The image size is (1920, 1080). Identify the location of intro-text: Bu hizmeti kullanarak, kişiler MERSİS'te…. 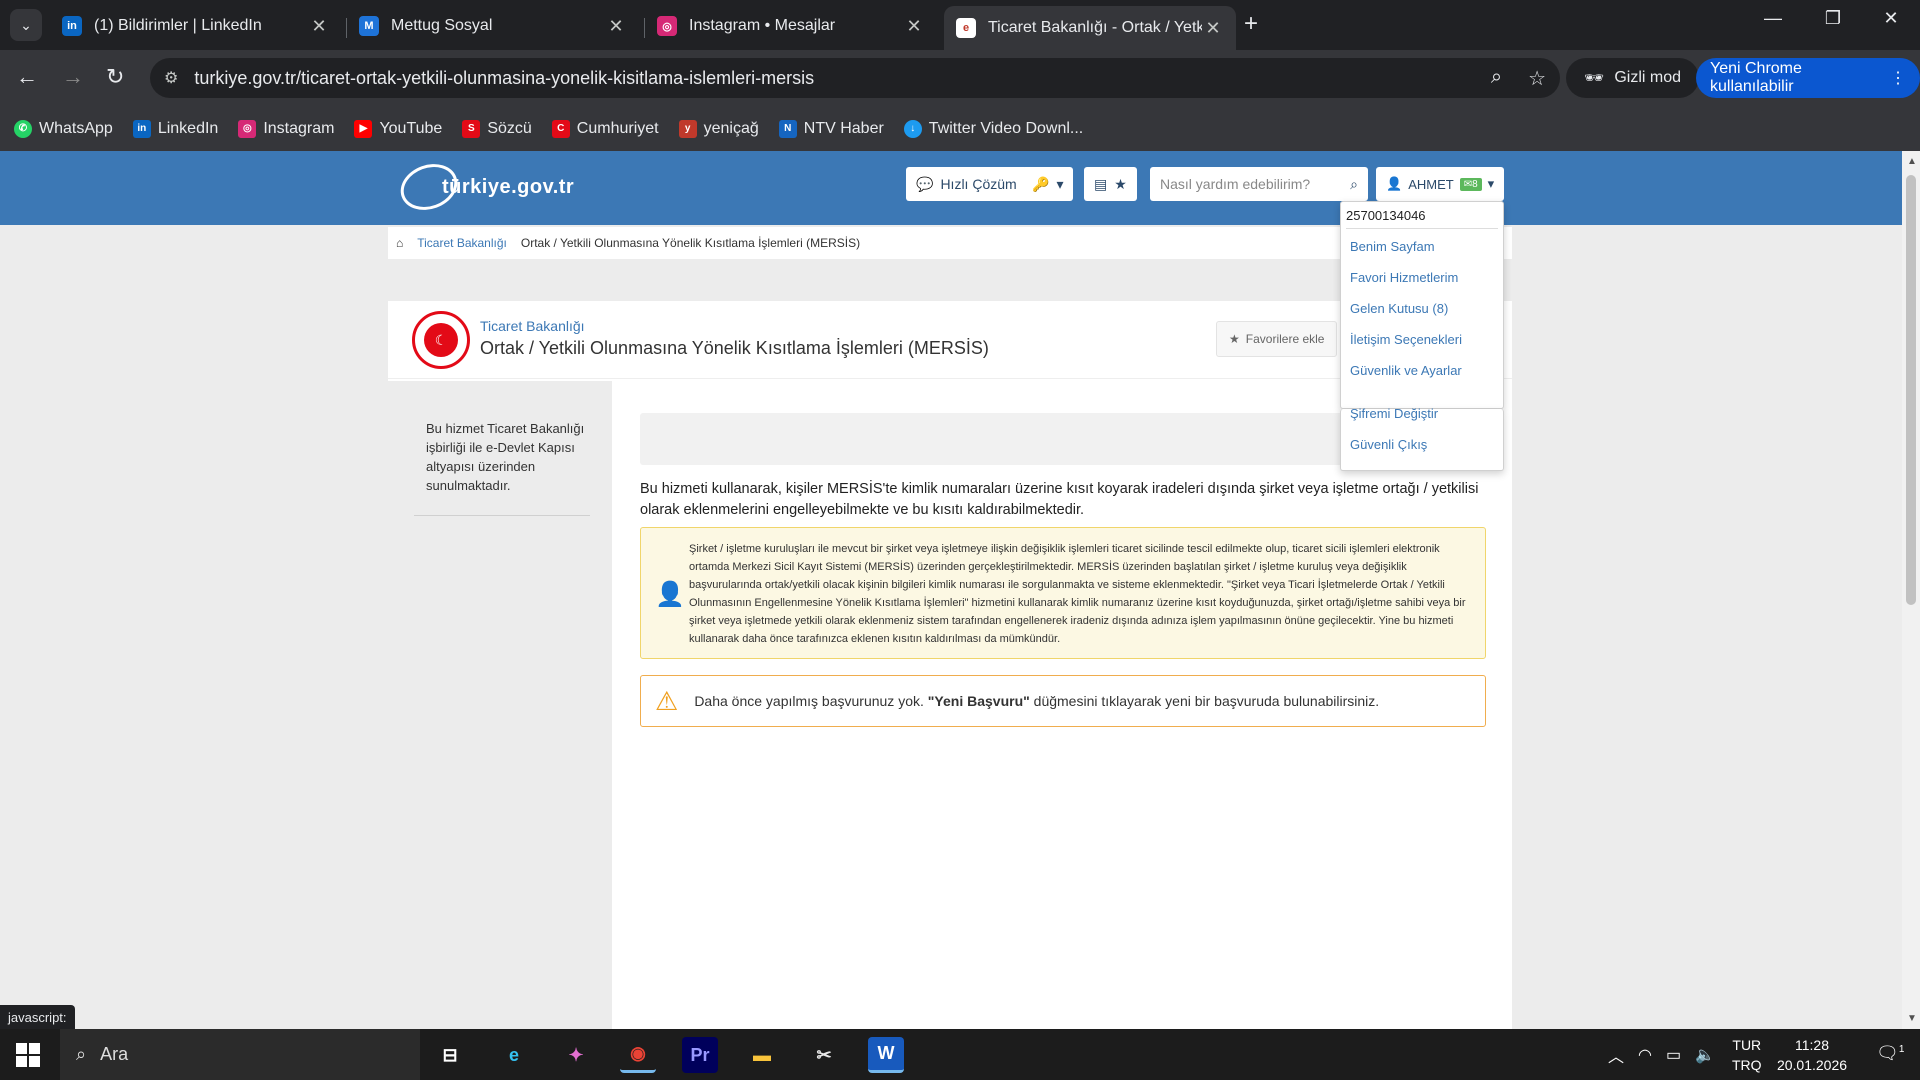
(1059, 499).